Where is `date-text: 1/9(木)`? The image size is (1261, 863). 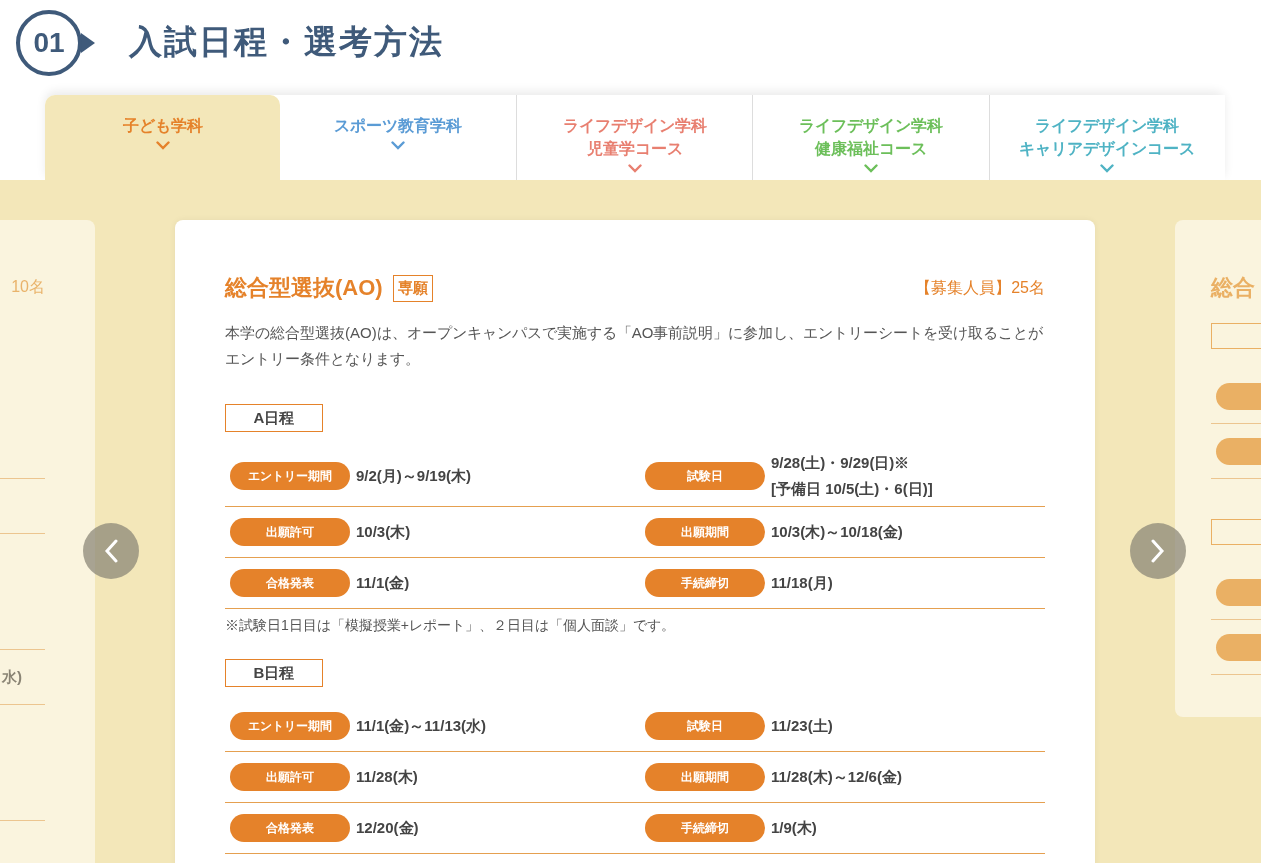 date-text: 1/9(木) is located at coordinates (794, 828).